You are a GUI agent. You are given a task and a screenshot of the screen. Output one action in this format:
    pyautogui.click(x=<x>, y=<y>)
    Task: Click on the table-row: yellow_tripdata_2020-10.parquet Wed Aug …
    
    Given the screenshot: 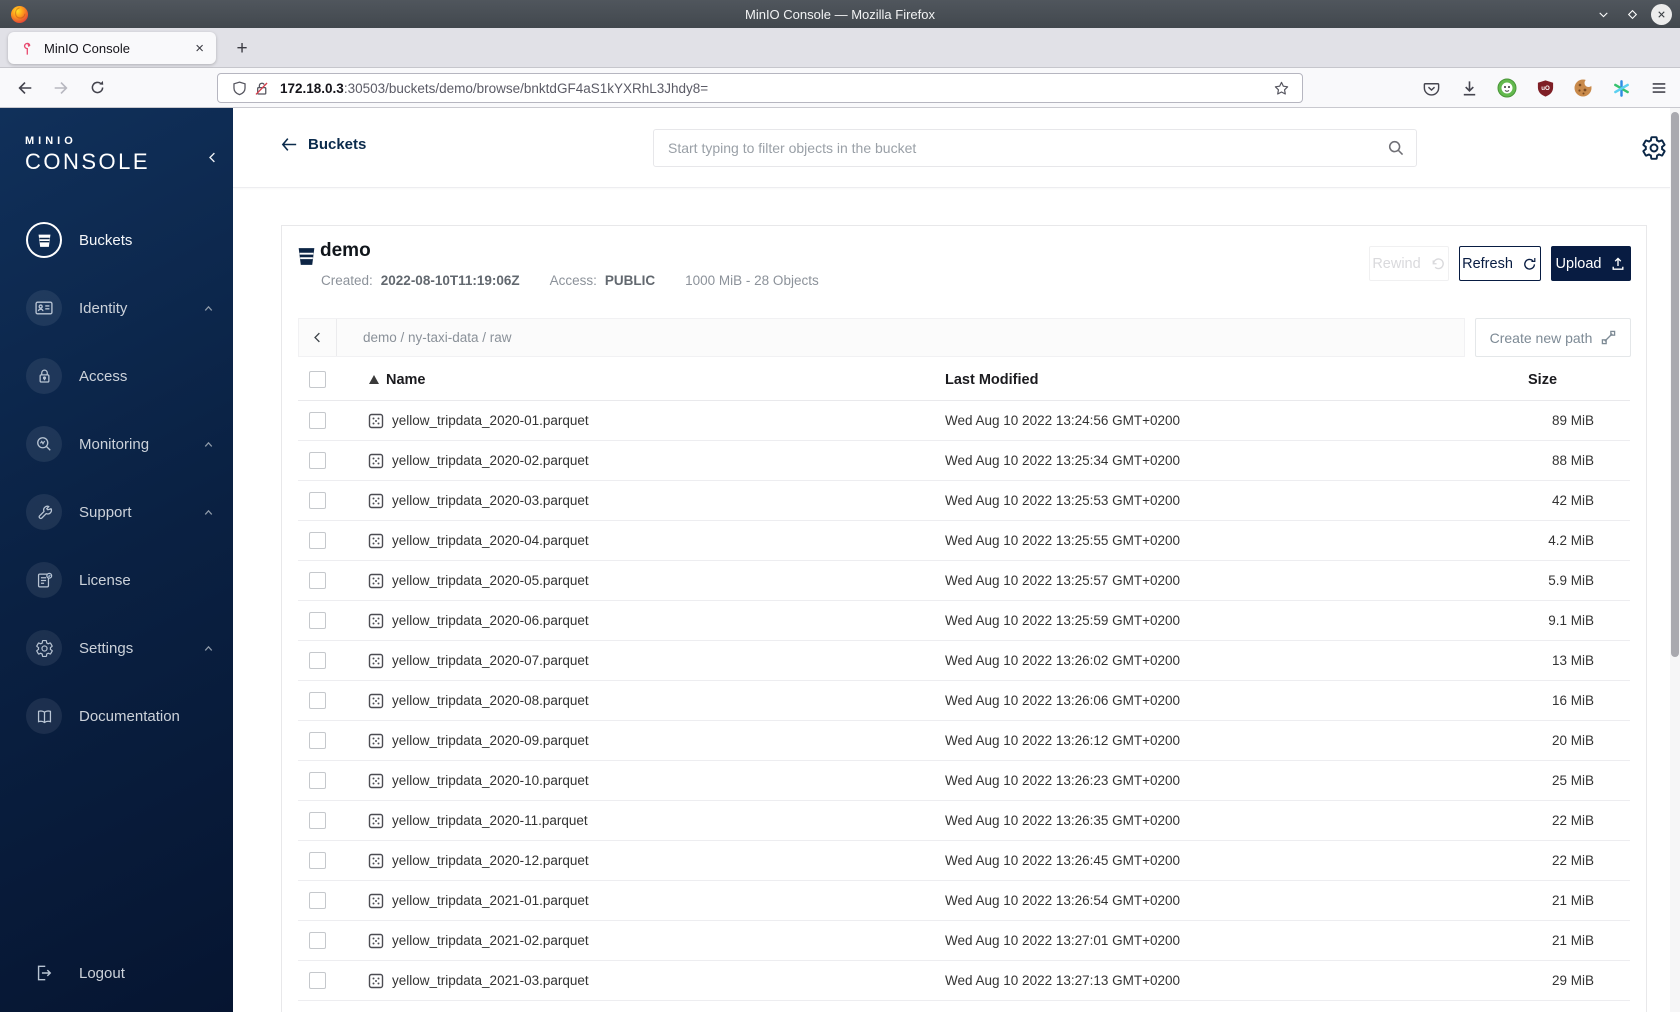 What is the action you would take?
    pyautogui.click(x=964, y=781)
    